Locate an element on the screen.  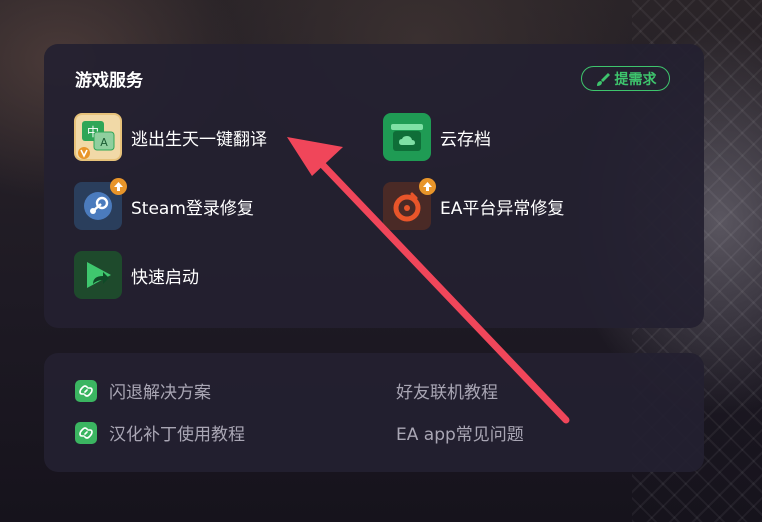
request-button: 提需求 is located at coordinates (625, 78).